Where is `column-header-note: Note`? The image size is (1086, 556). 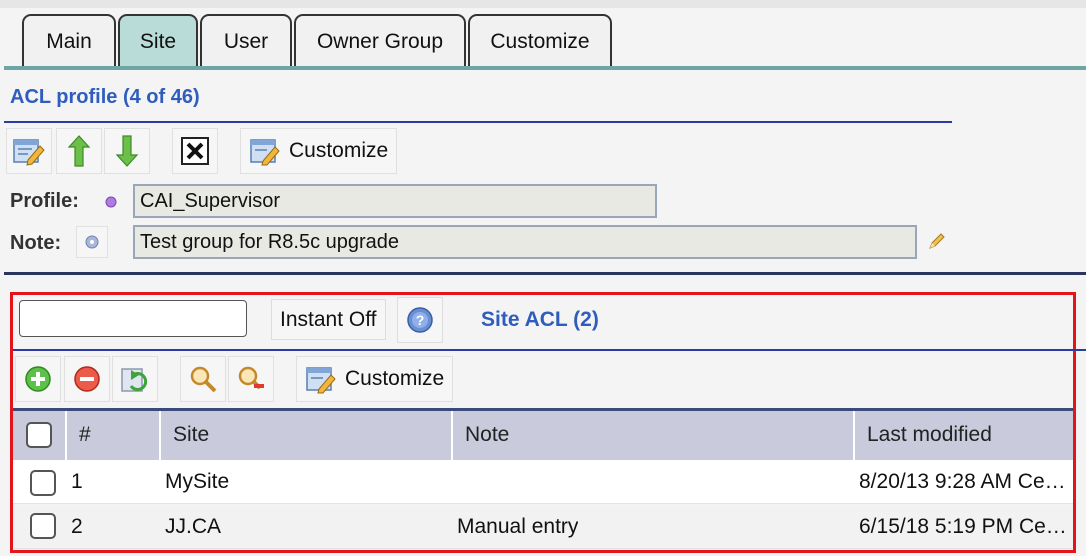 column-header-note: Note is located at coordinates (652, 435).